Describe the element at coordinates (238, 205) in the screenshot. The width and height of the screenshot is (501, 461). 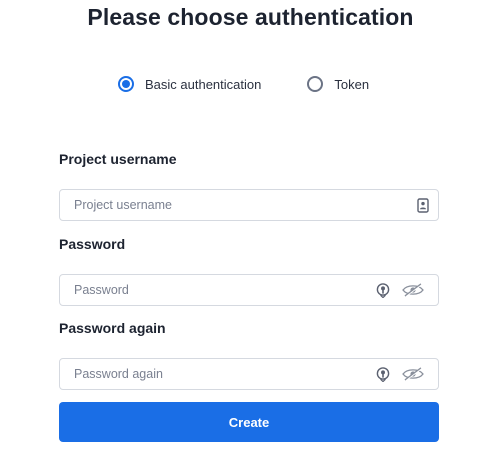
I see `username-input` at that location.